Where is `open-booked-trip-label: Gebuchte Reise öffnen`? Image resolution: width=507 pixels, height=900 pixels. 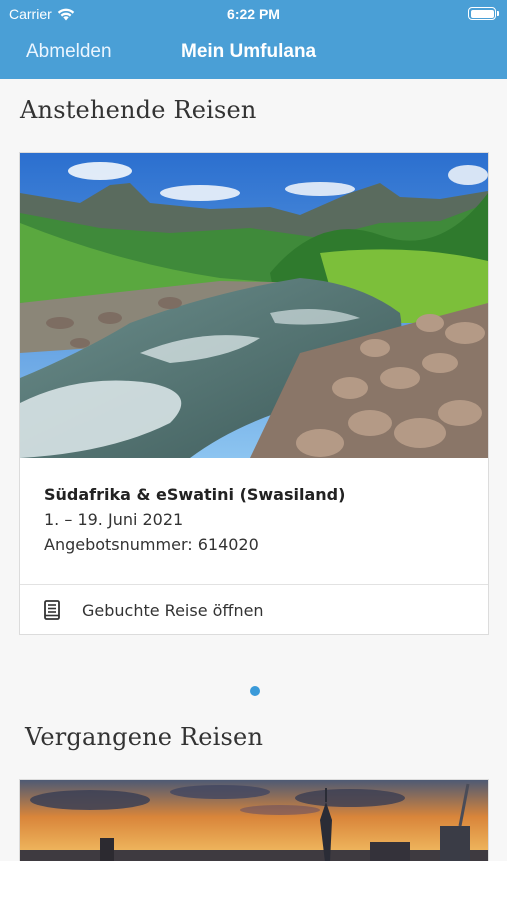 open-booked-trip-label: Gebuchte Reise öffnen is located at coordinates (173, 610).